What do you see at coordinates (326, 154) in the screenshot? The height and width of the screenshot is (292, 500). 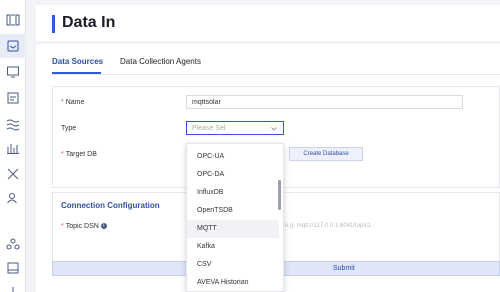 I see `create-database-button: Create Database` at bounding box center [326, 154].